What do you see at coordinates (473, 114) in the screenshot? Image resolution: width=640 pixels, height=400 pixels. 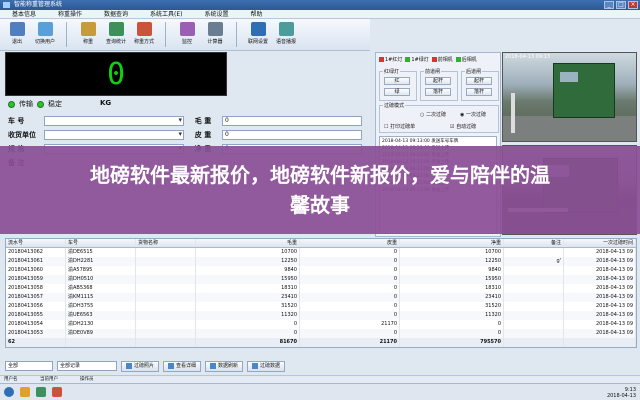 I see `mode-radio-one: ◉ 一次过磅` at bounding box center [473, 114].